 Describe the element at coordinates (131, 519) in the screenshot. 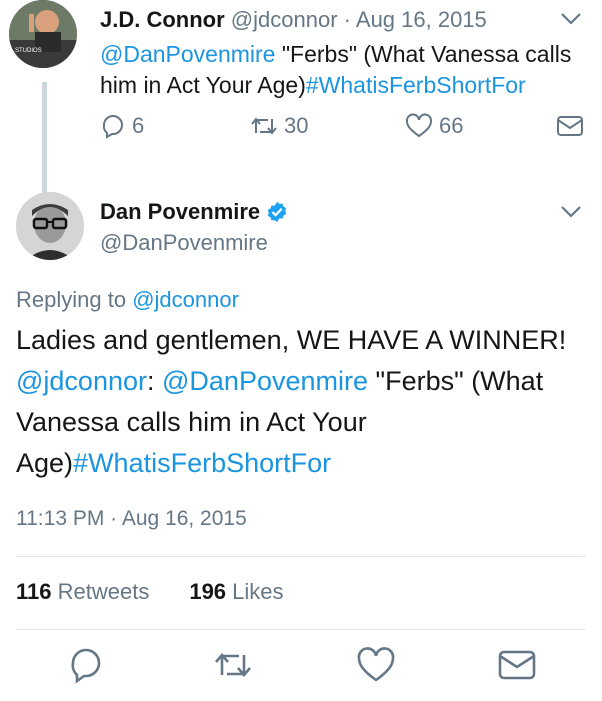

I see `tweet-timestamp: 11:13 PM · Aug 16, 2015` at that location.